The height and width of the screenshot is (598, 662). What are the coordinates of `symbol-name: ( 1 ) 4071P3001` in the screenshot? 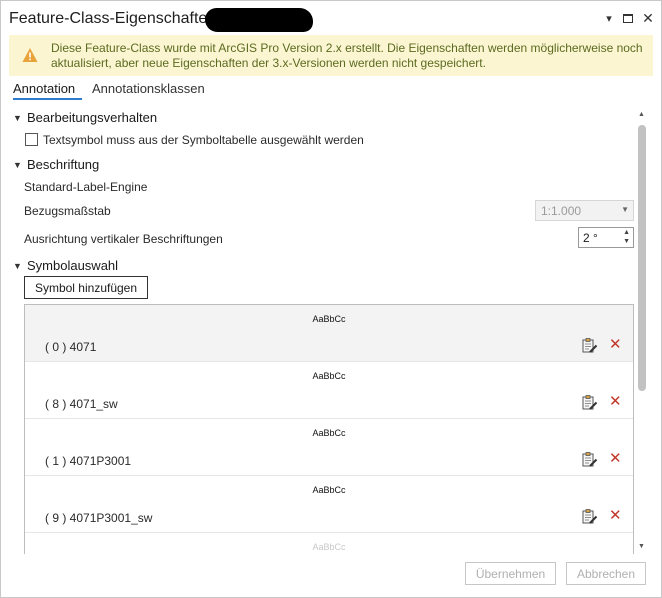 It's located at (88, 461).